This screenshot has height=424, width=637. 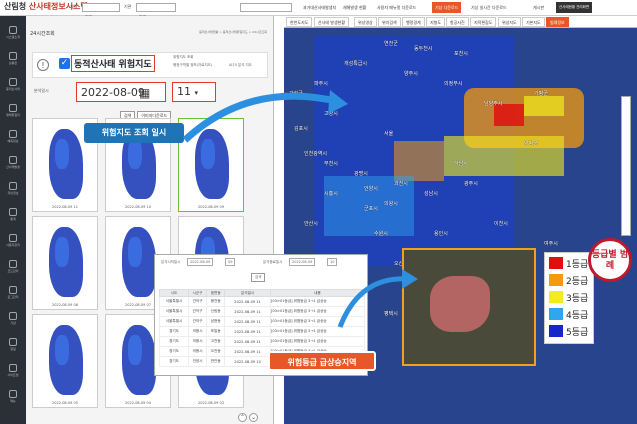 I want to click on map-zoom-tools, so click(x=626, y=166).